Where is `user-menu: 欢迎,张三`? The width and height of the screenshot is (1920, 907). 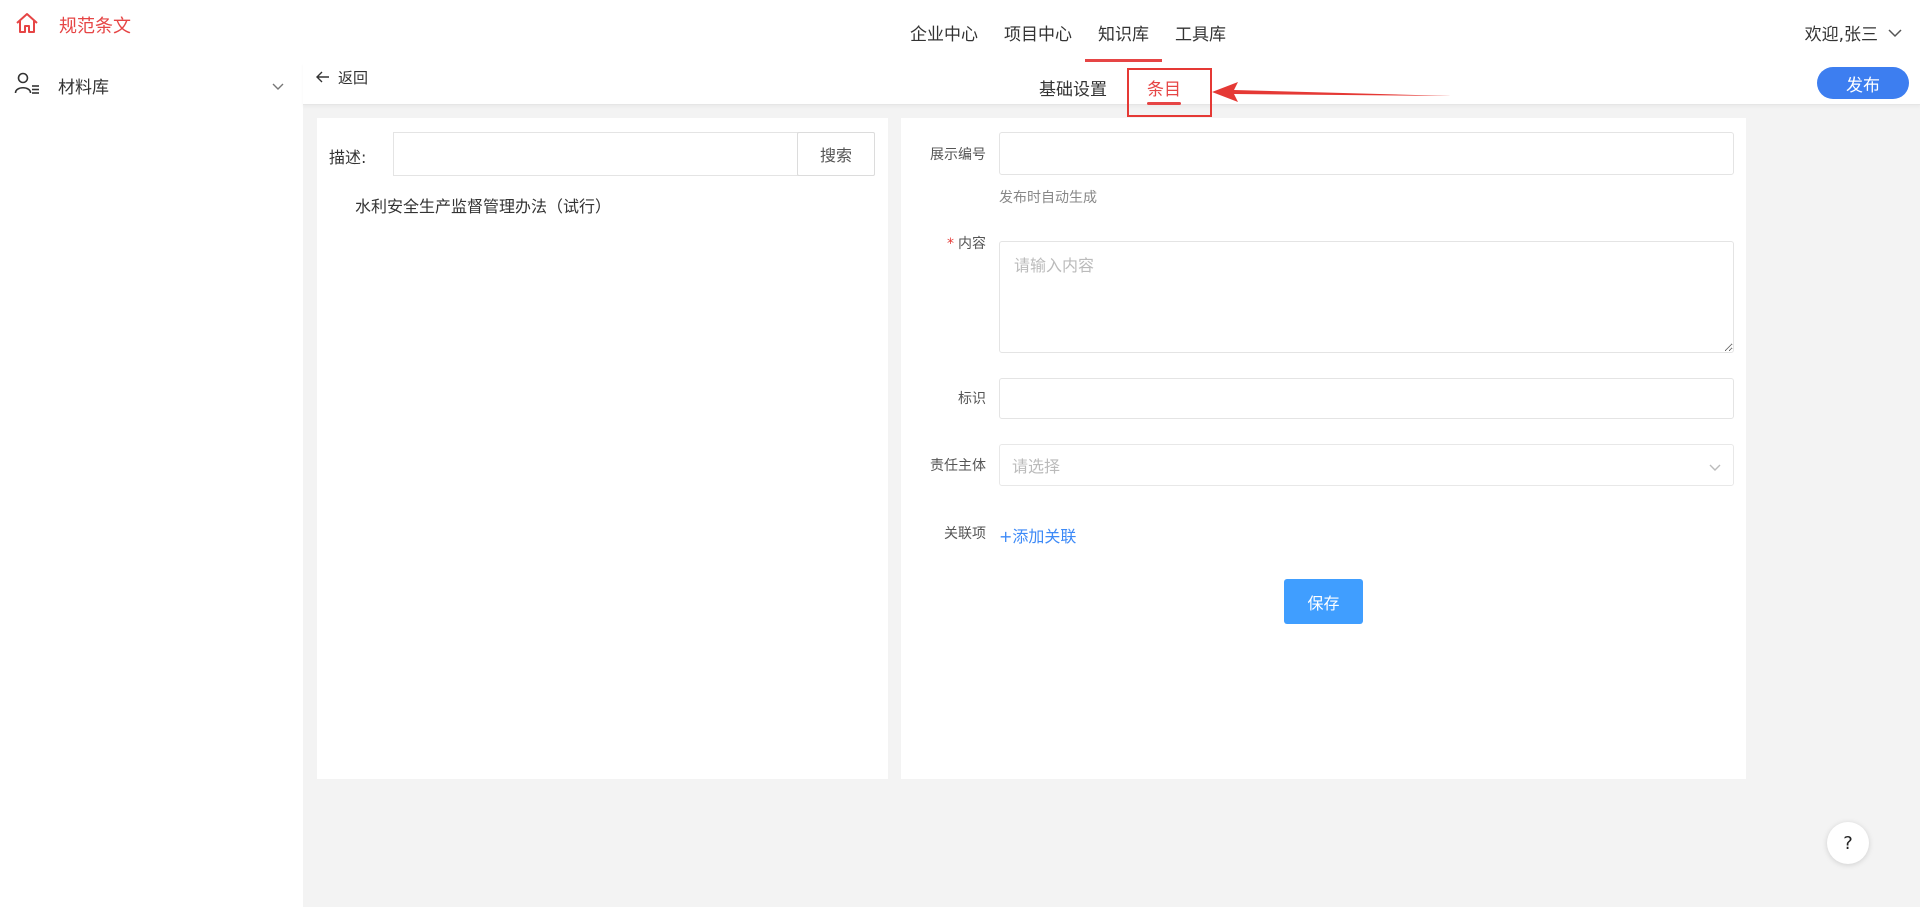
user-menu: 欢迎,张三 is located at coordinates (1853, 32).